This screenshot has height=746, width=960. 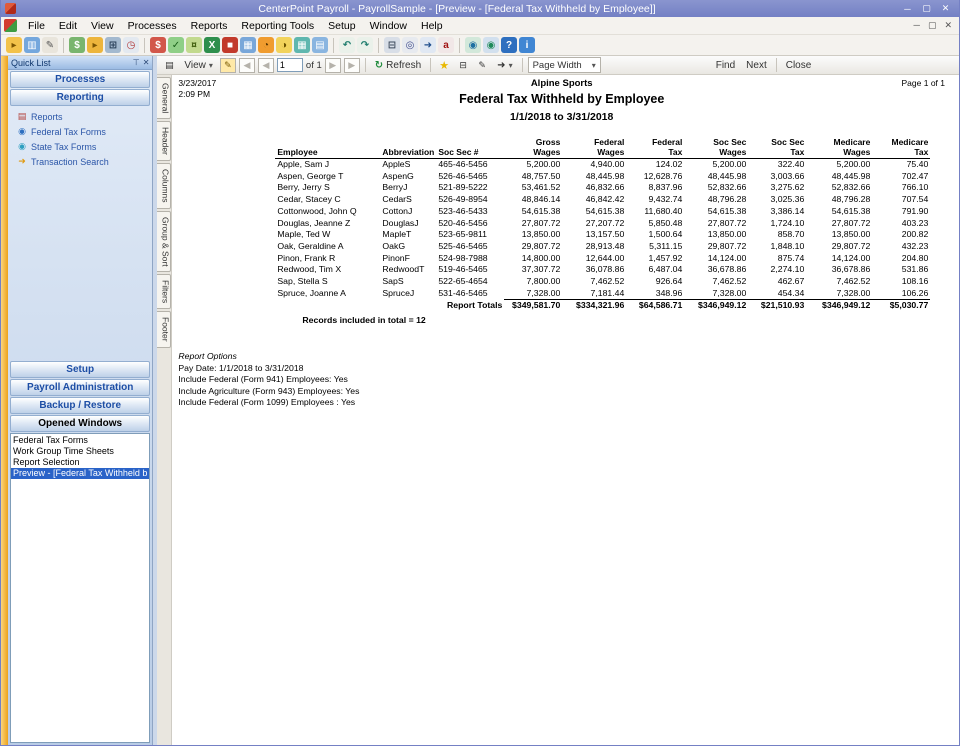 I want to click on zoom-dropdown: Page Width ▾, so click(x=564, y=65).